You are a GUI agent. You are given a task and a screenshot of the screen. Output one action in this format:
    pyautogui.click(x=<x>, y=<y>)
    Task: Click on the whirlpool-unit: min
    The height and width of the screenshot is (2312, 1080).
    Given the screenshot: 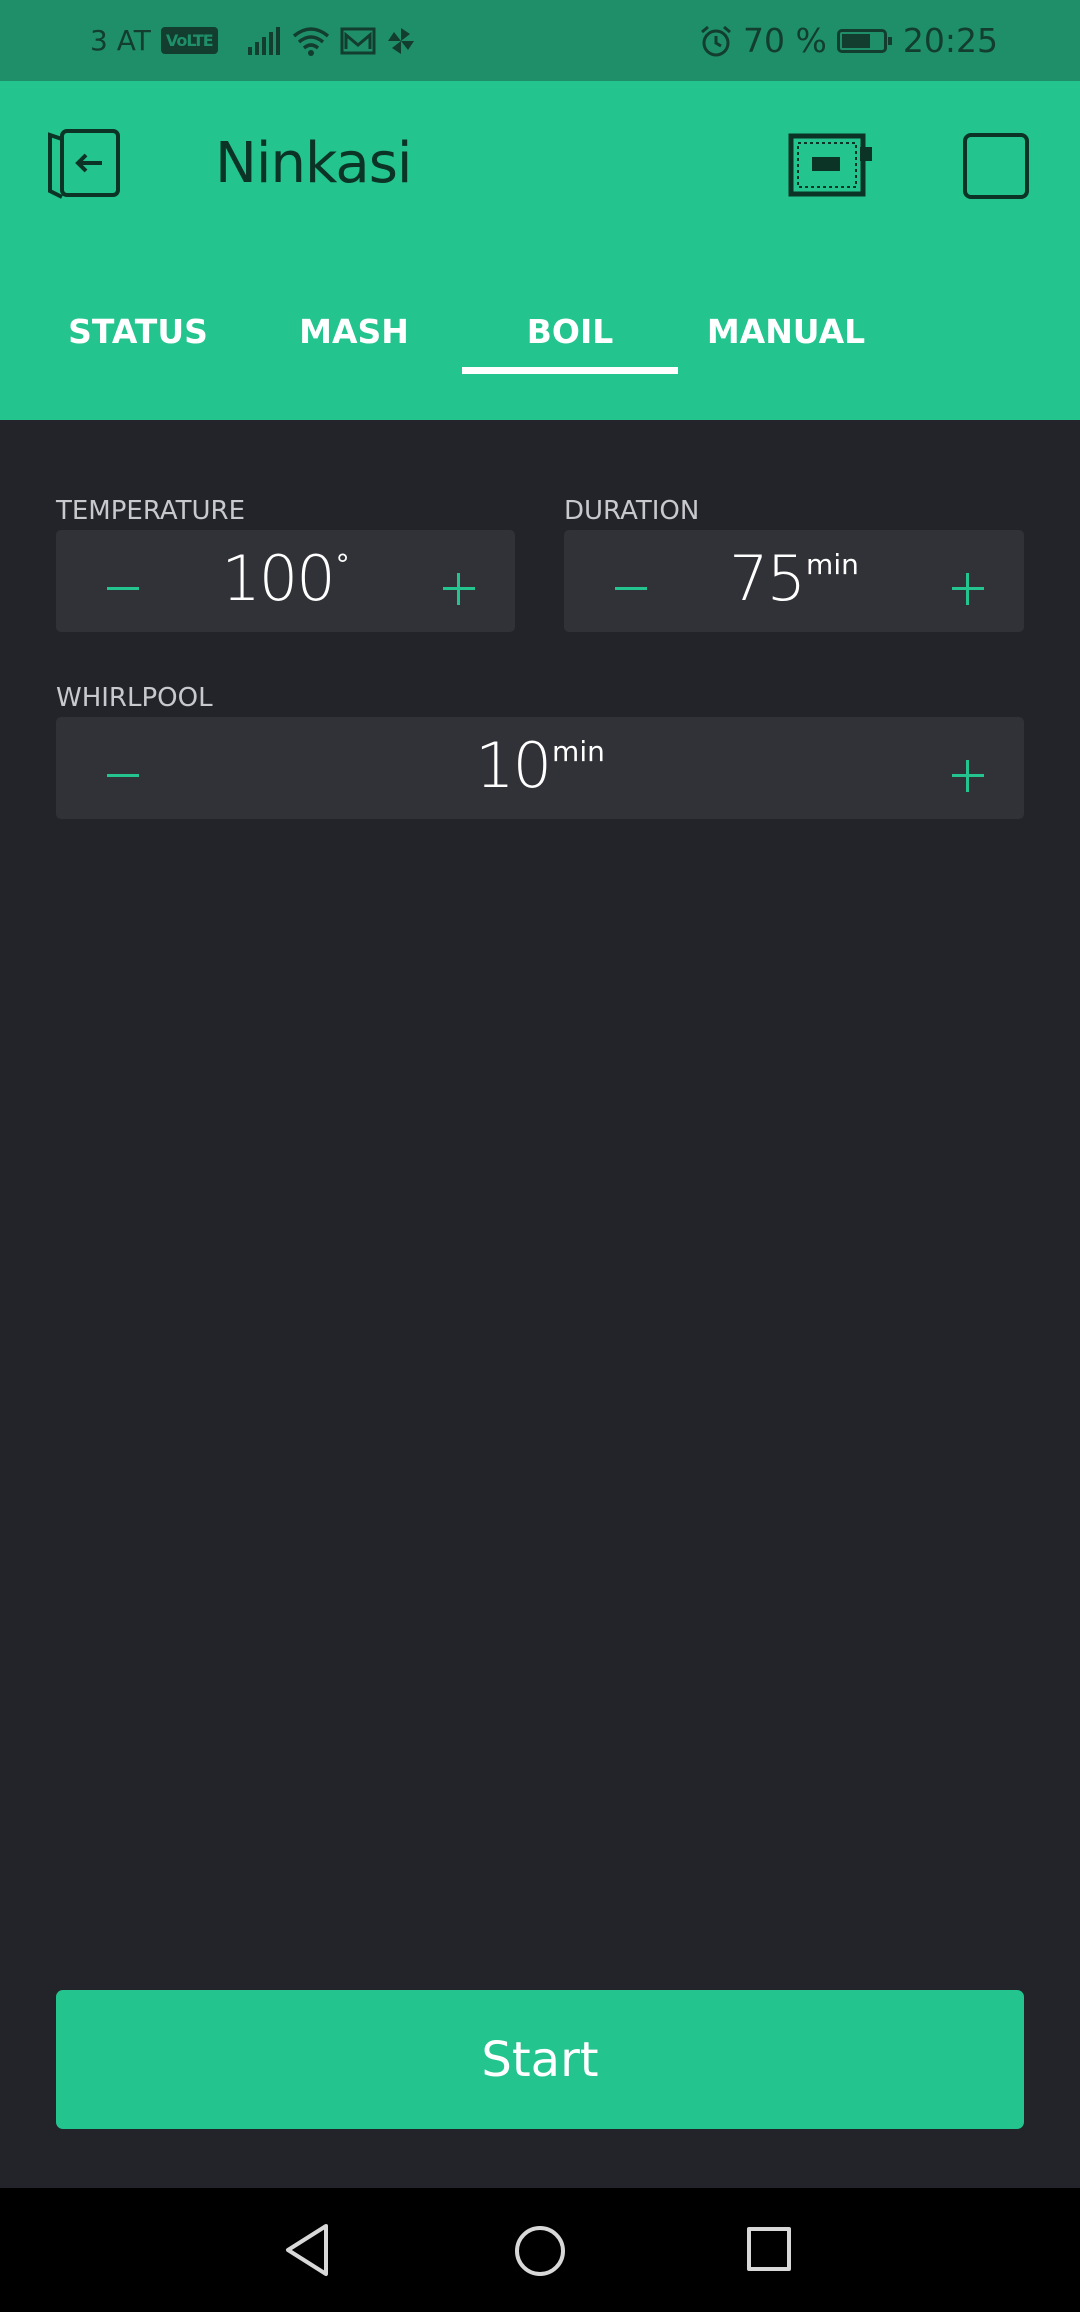 What is the action you would take?
    pyautogui.click(x=578, y=751)
    